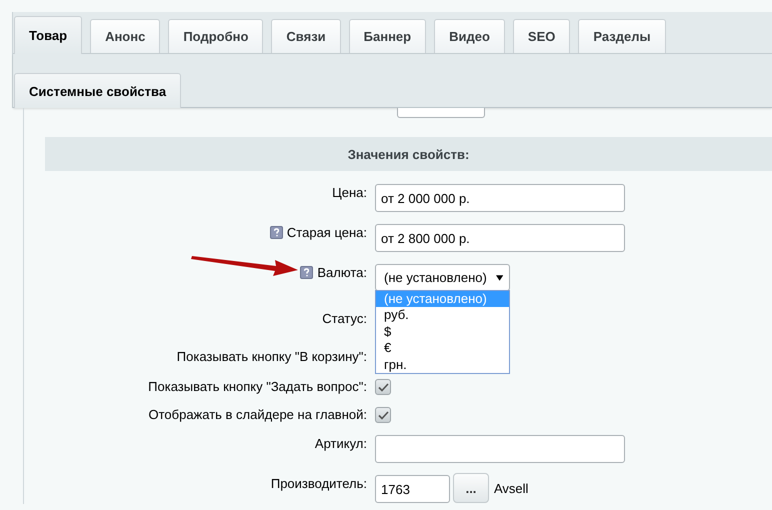 Image resolution: width=772 pixels, height=510 pixels. Describe the element at coordinates (342, 272) in the screenshot. I see `field-label: Валюта:` at that location.